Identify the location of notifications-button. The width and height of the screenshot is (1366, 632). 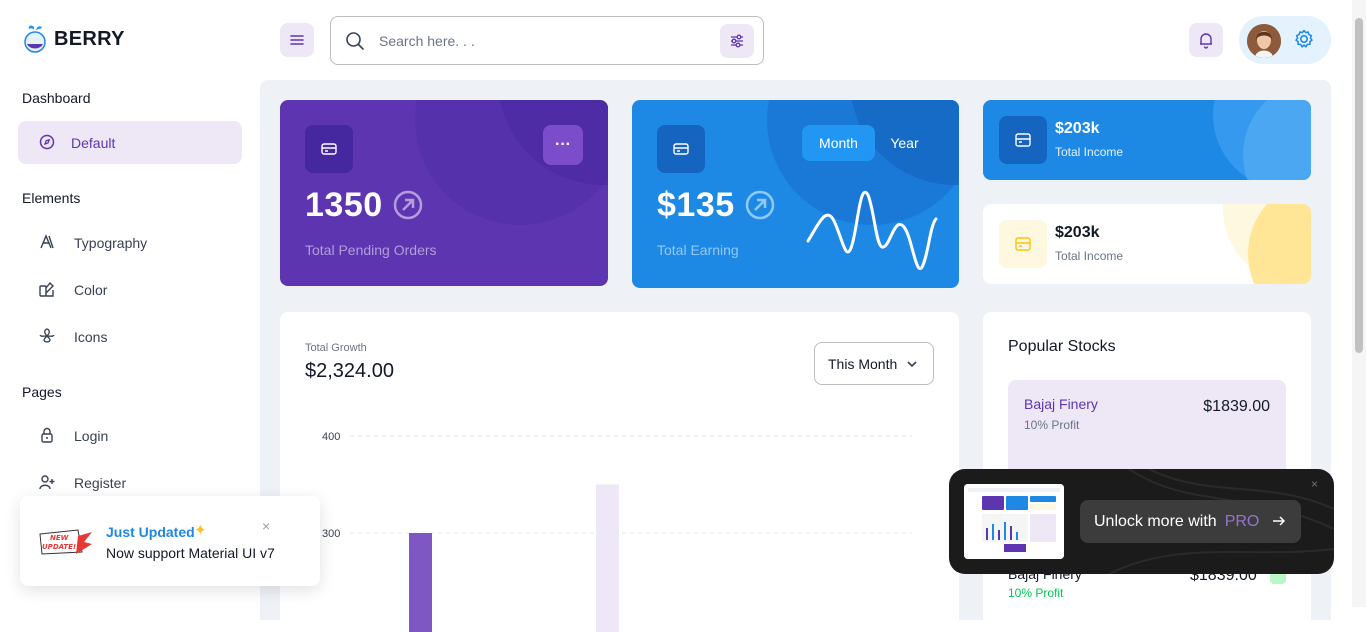
(1206, 40).